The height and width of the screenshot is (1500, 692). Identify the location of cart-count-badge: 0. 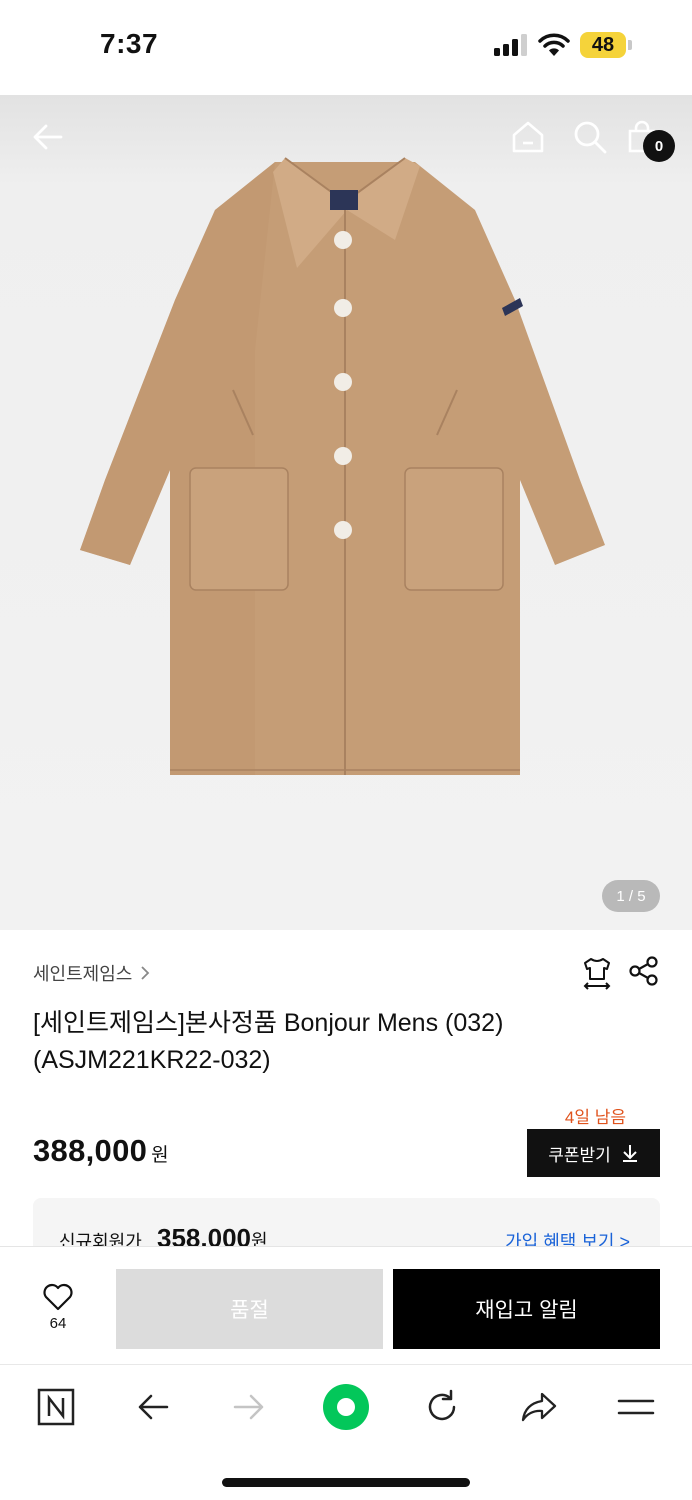
(659, 146).